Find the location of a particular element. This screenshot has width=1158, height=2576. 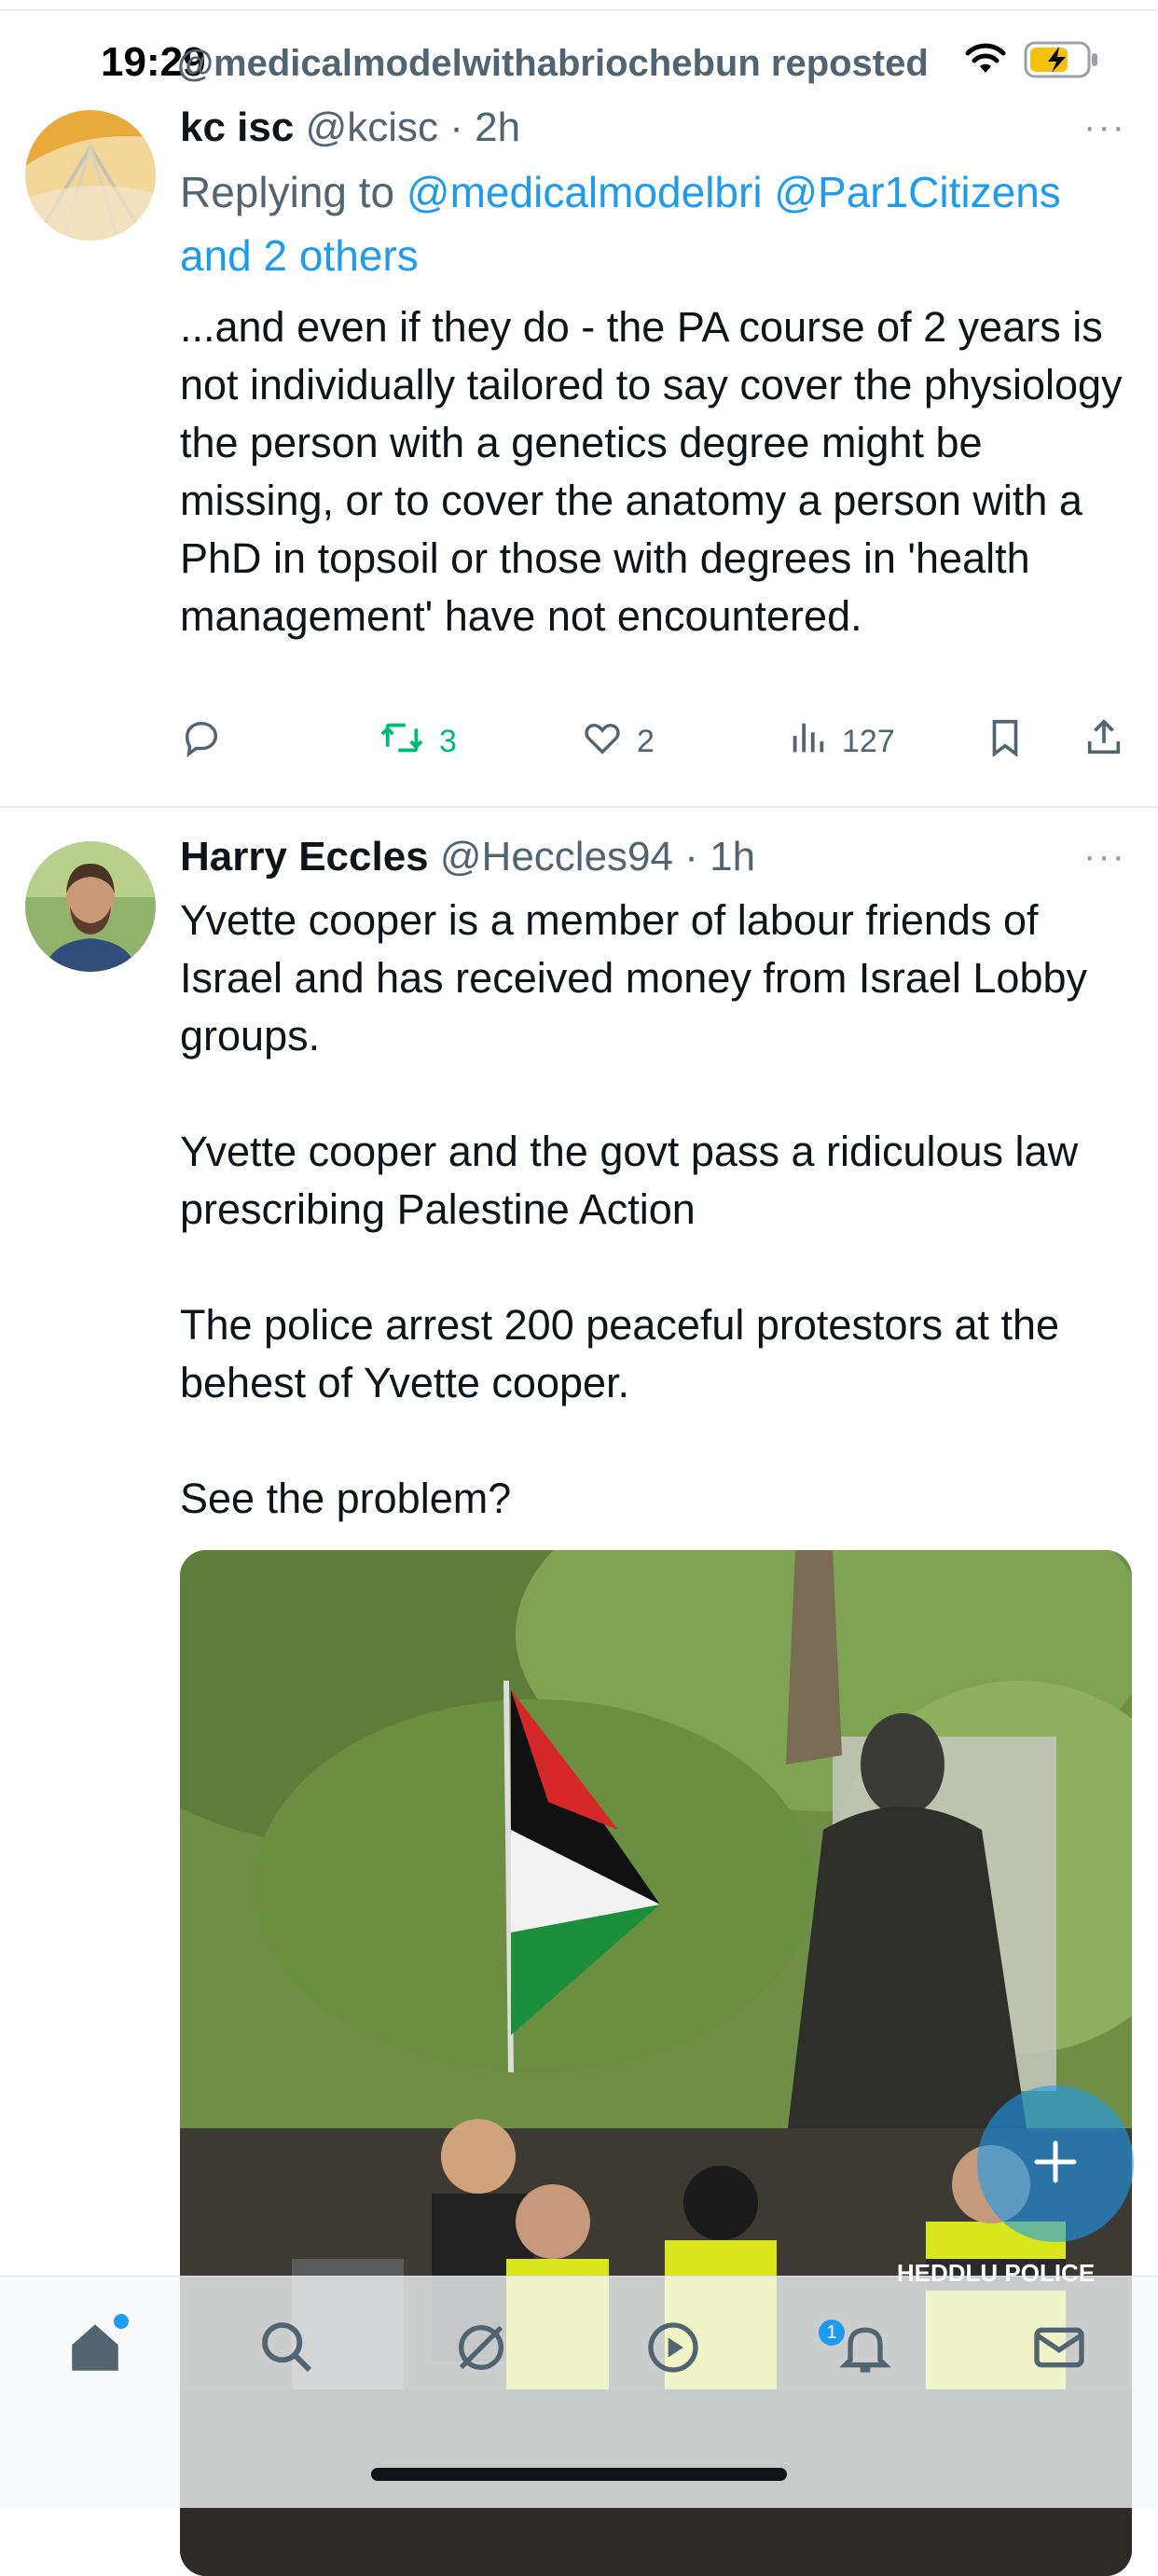

share-button is located at coordinates (1103, 742).